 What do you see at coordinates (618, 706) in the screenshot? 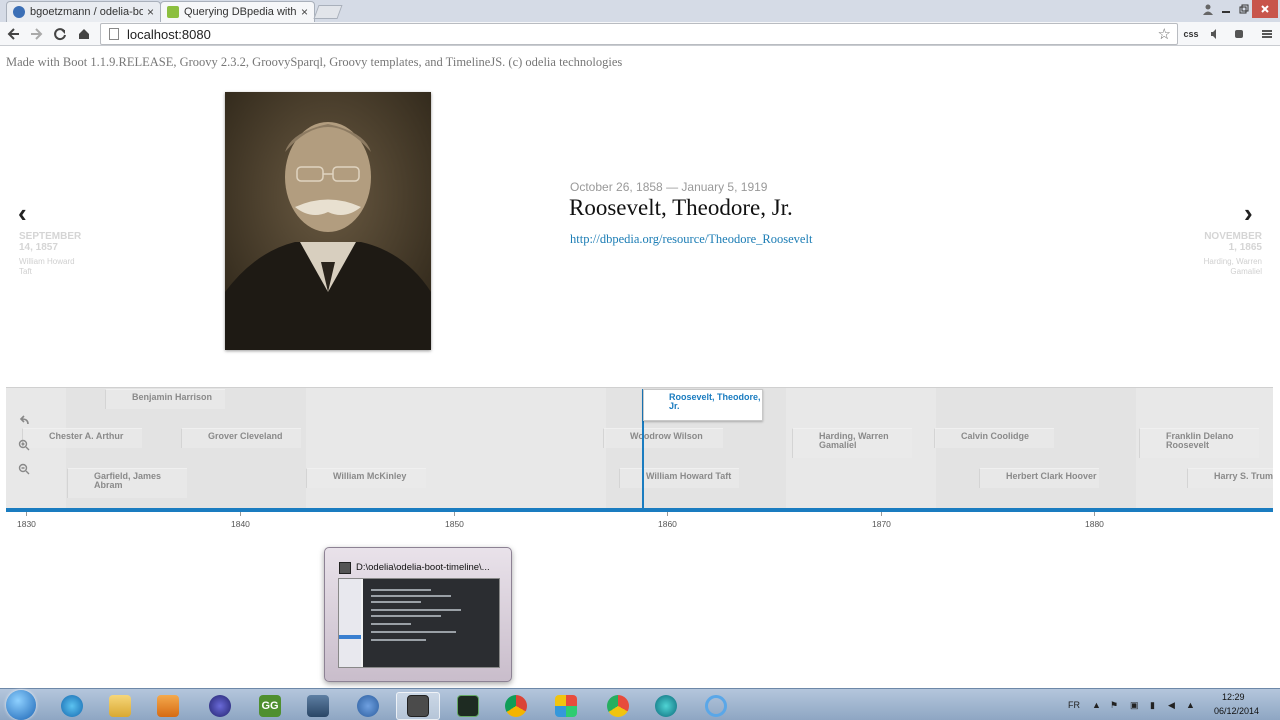
I see `picasa-icon` at bounding box center [618, 706].